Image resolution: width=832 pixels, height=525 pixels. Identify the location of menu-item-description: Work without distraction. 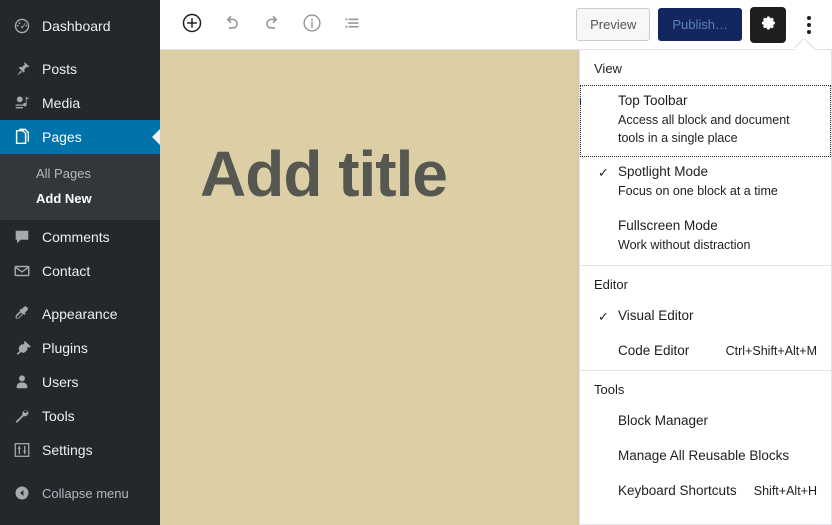
(684, 244).